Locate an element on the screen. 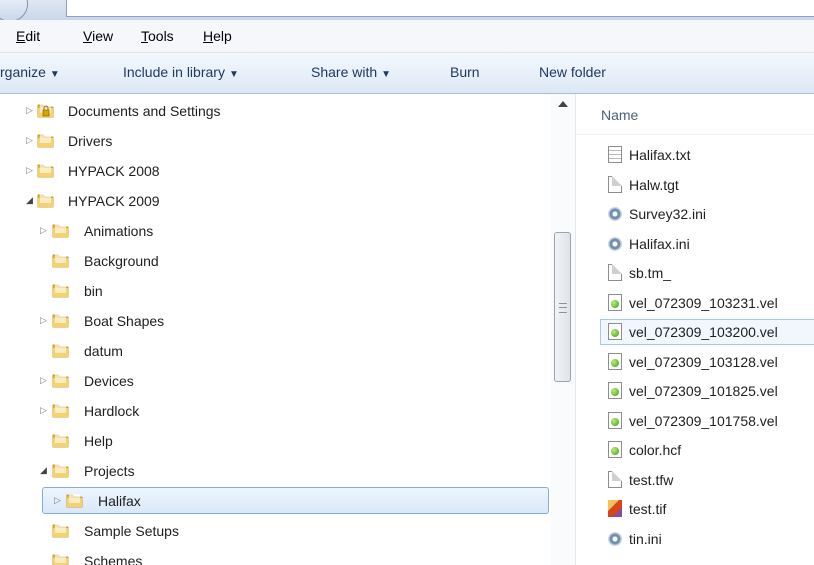 Image resolution: width=814 pixels, height=565 pixels. burn-button: Burn is located at coordinates (465, 72).